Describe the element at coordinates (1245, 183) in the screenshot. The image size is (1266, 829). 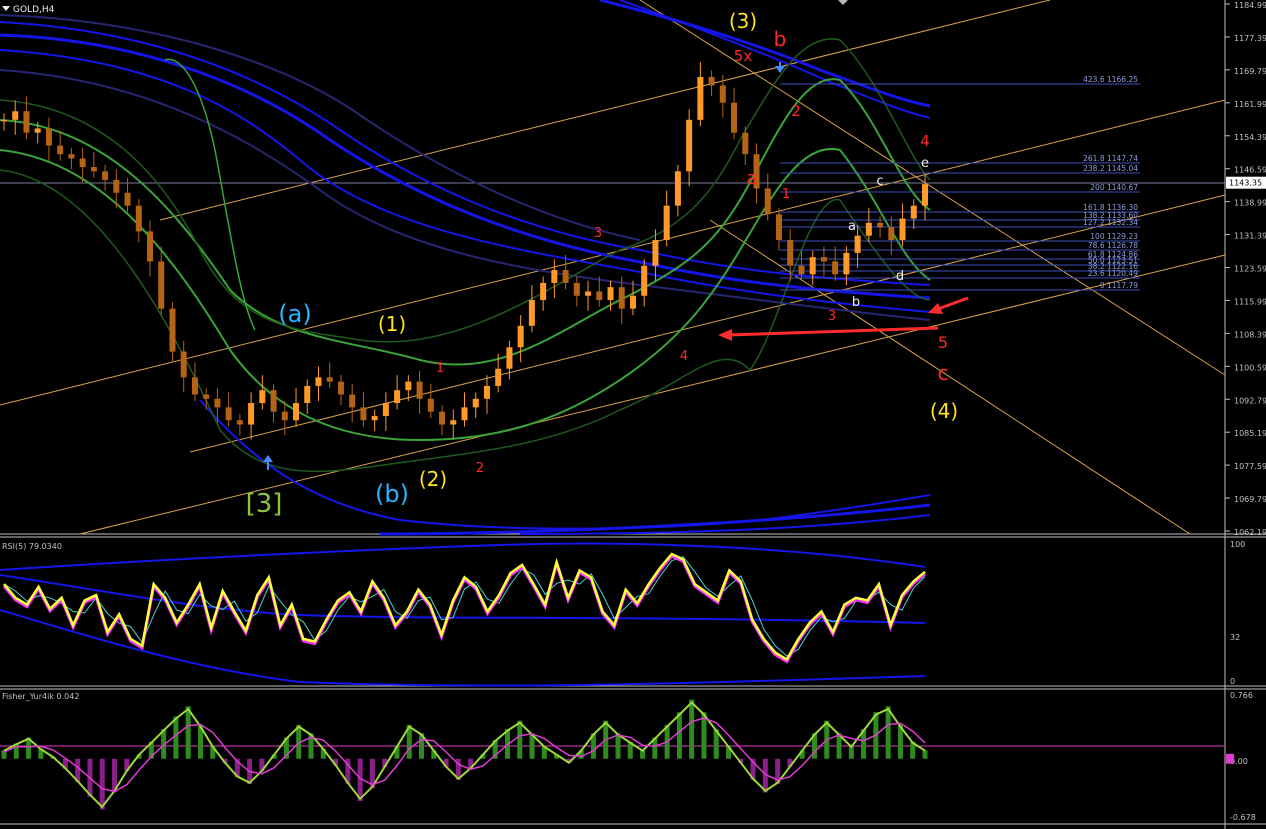
I see `current-price-label: 1143.35` at that location.